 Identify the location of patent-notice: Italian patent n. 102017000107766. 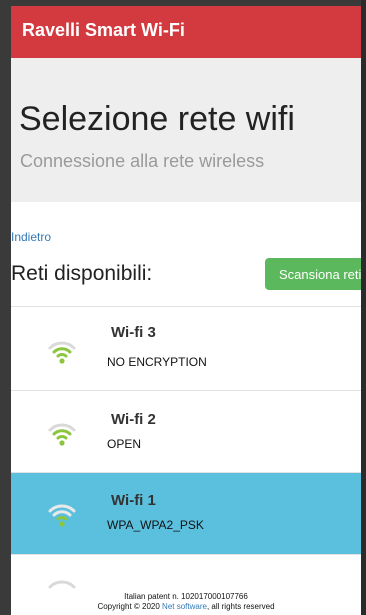
(186, 596).